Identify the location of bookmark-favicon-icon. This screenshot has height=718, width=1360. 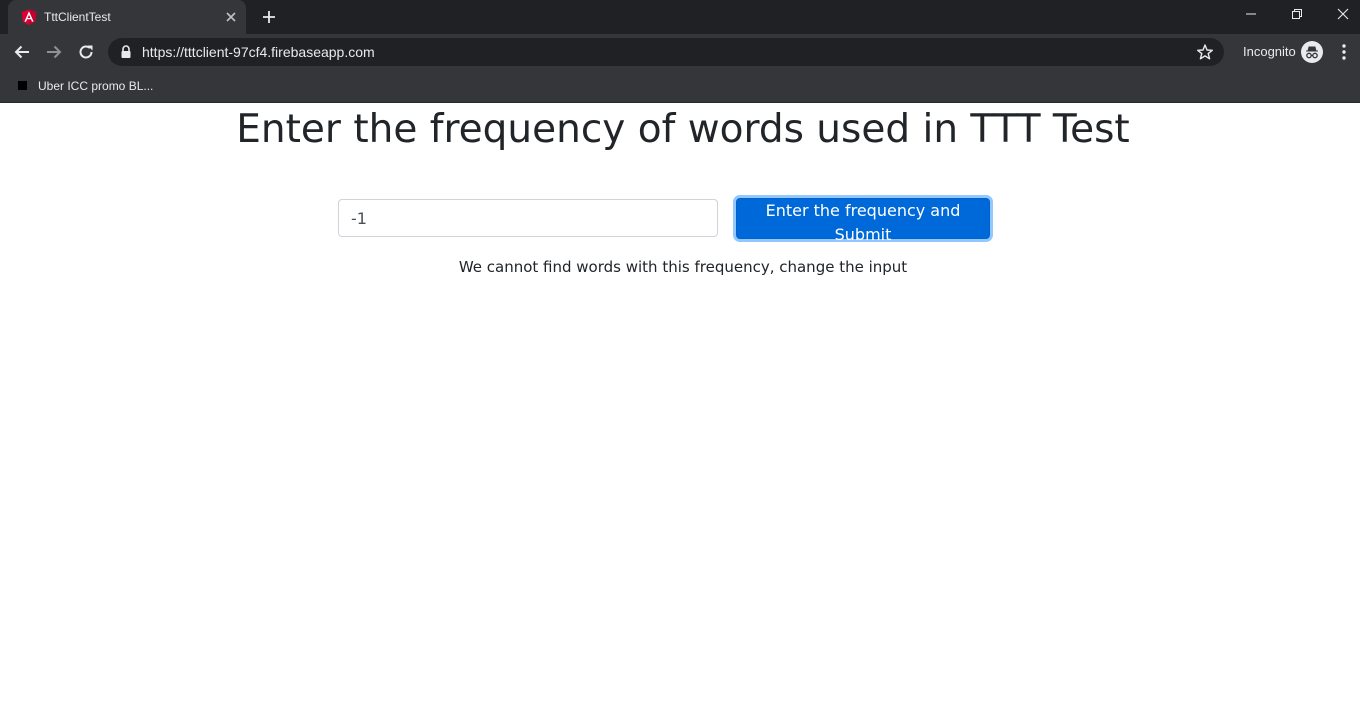
(22, 85).